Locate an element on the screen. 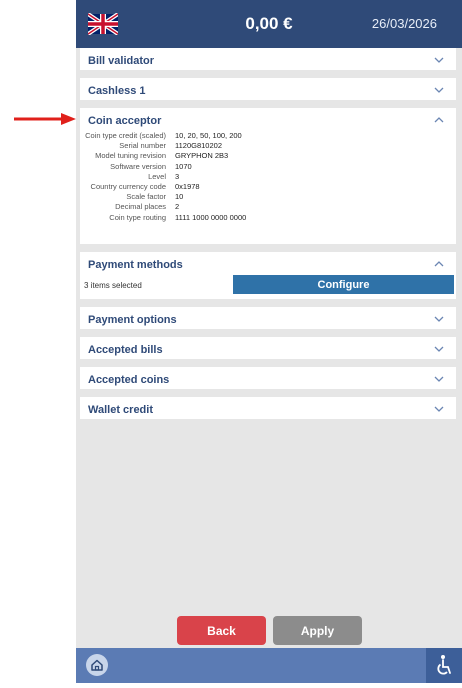 The image size is (462, 688). detail-row: Software version 1070 is located at coordinates (268, 167).